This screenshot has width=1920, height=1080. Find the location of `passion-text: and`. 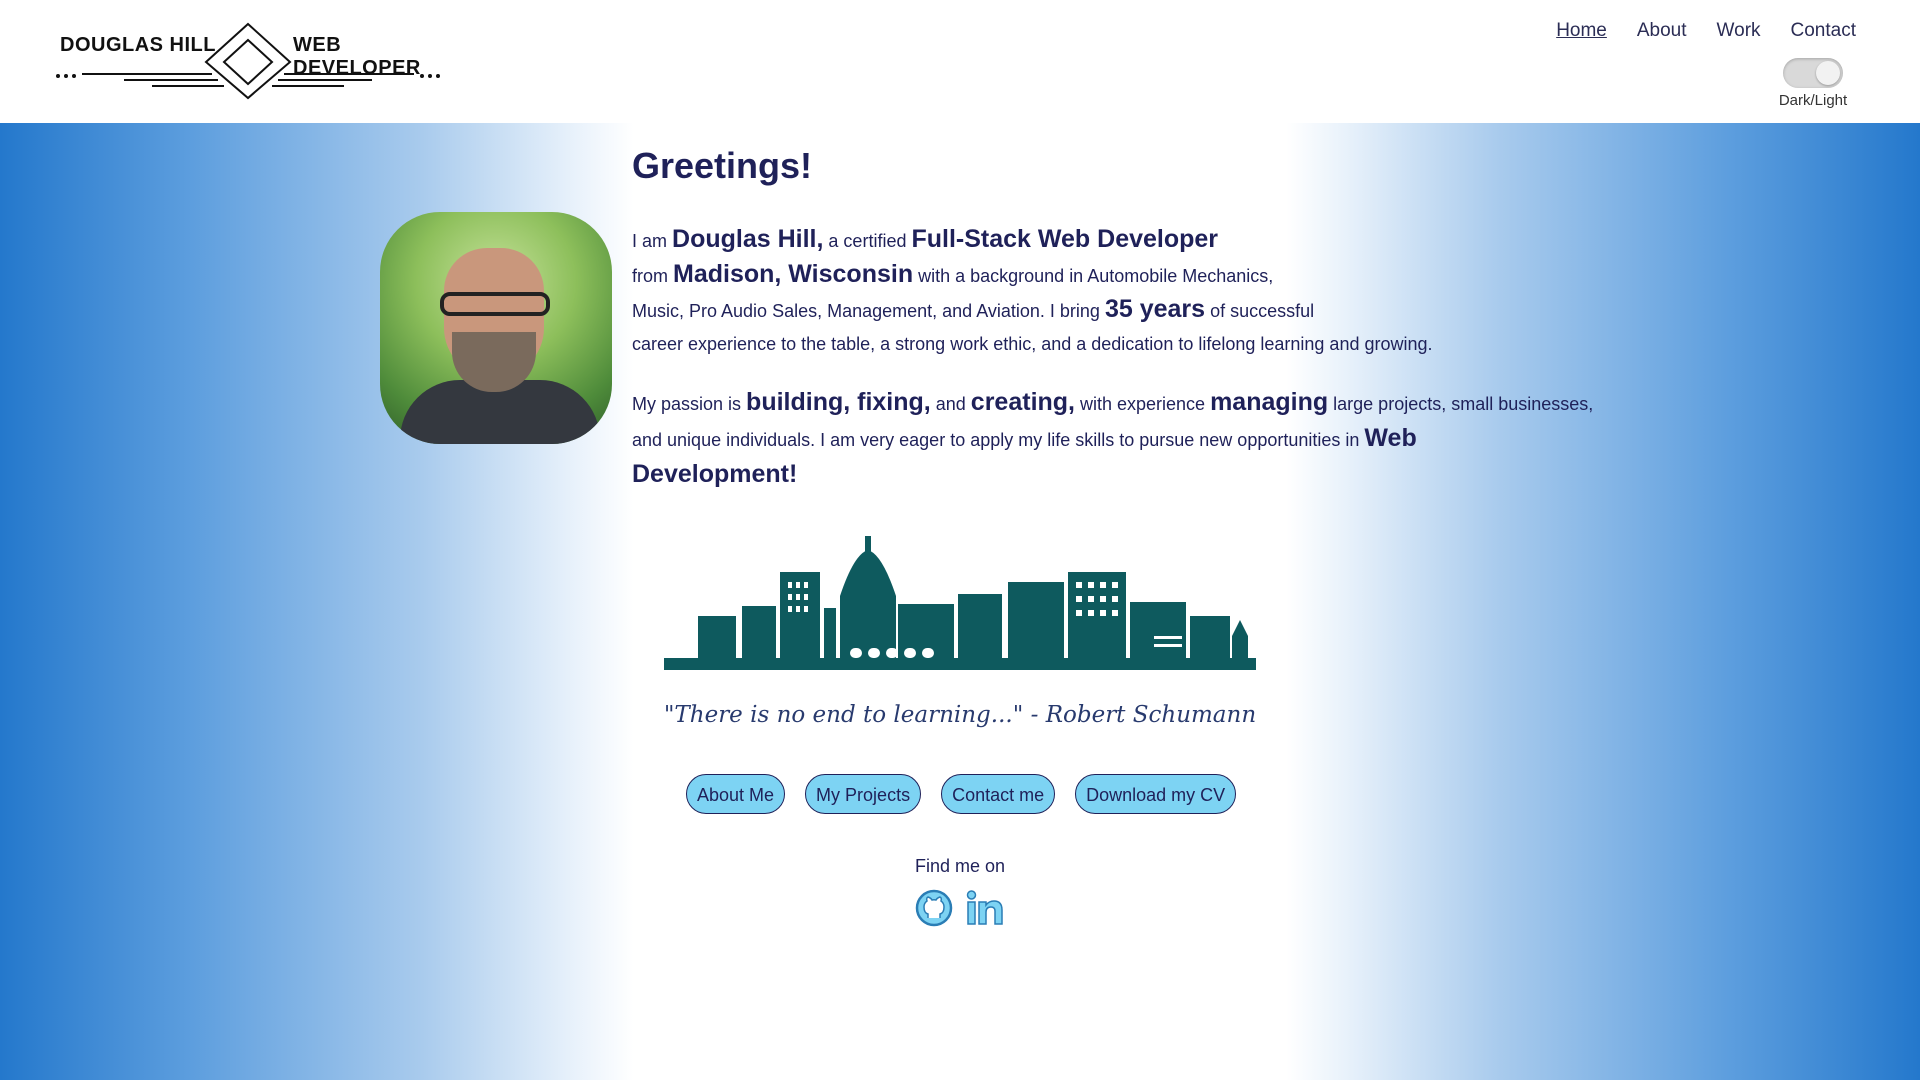

passion-text: and is located at coordinates (950, 404).